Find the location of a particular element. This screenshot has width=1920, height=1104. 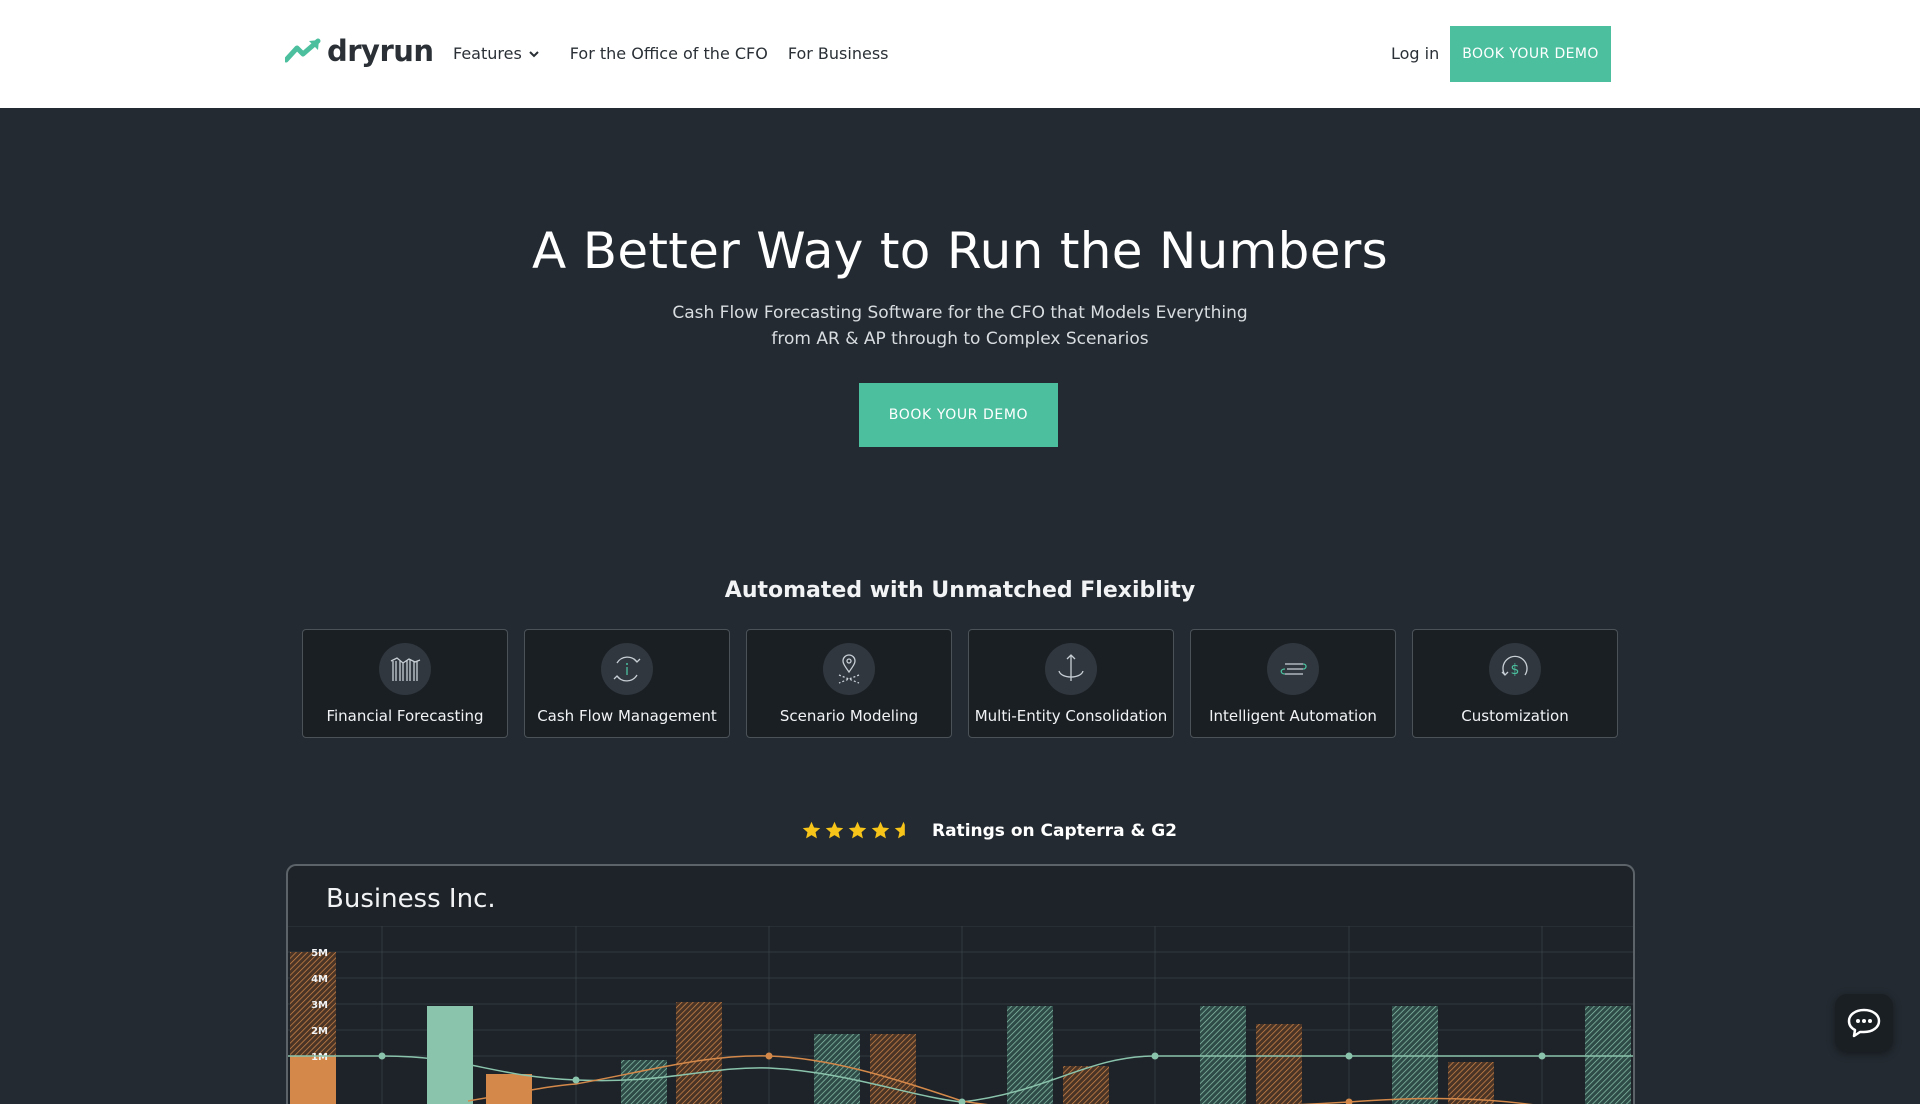

y-tick-label: 3M is located at coordinates (319, 1005).